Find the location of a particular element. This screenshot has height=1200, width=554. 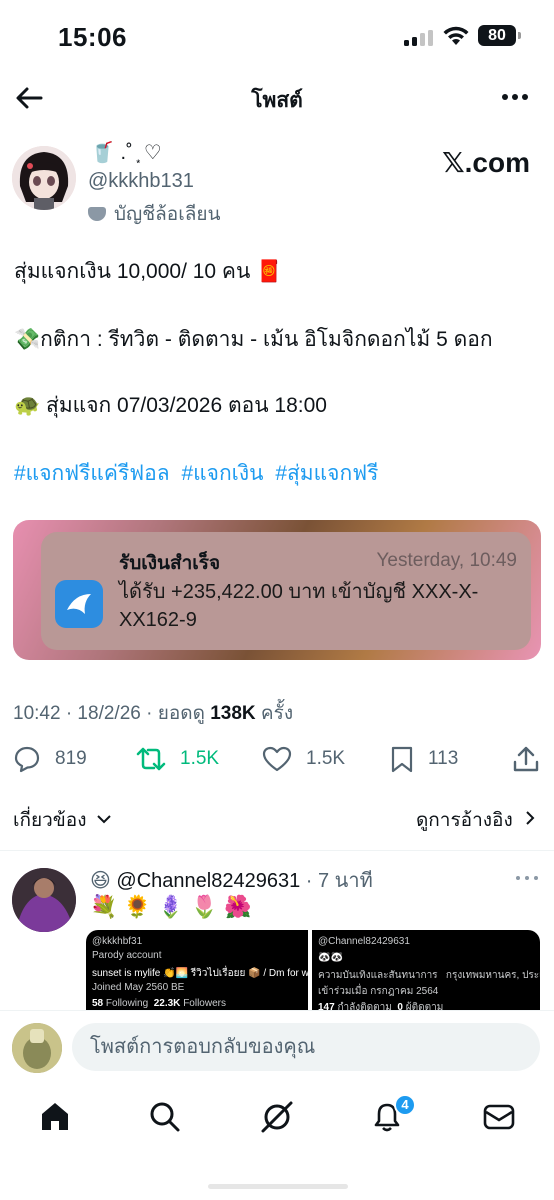

hashtag-link: #สุ่มแจกฟรี is located at coordinates (326, 473).